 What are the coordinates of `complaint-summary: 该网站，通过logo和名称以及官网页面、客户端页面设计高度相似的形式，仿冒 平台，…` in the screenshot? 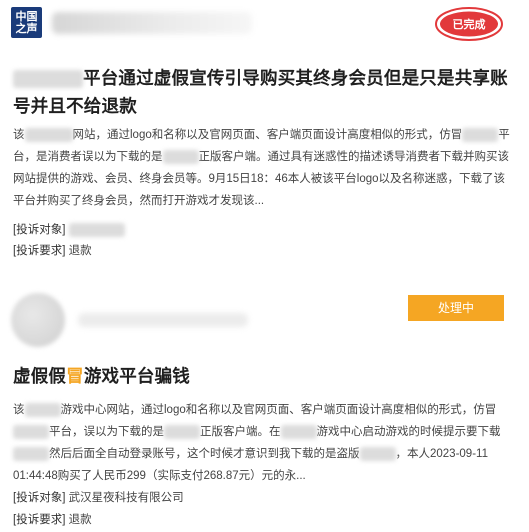 It's located at (261, 167).